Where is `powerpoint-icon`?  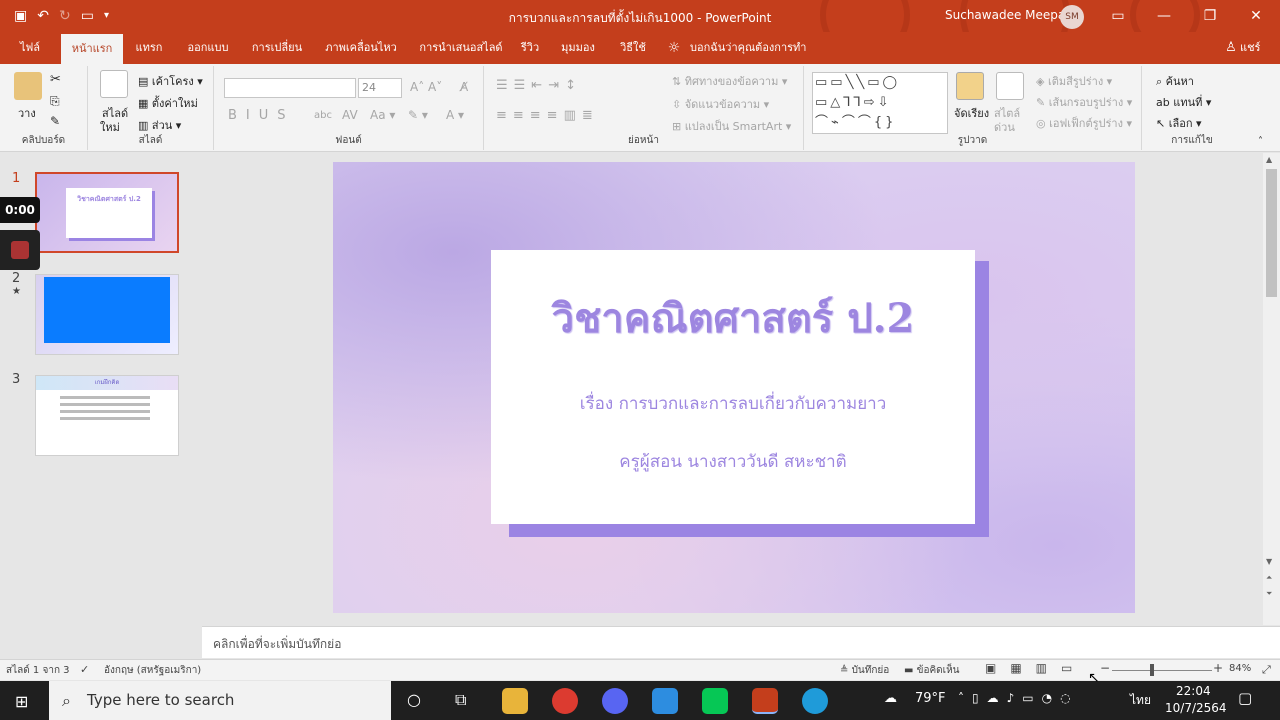
powerpoint-icon is located at coordinates (765, 701).